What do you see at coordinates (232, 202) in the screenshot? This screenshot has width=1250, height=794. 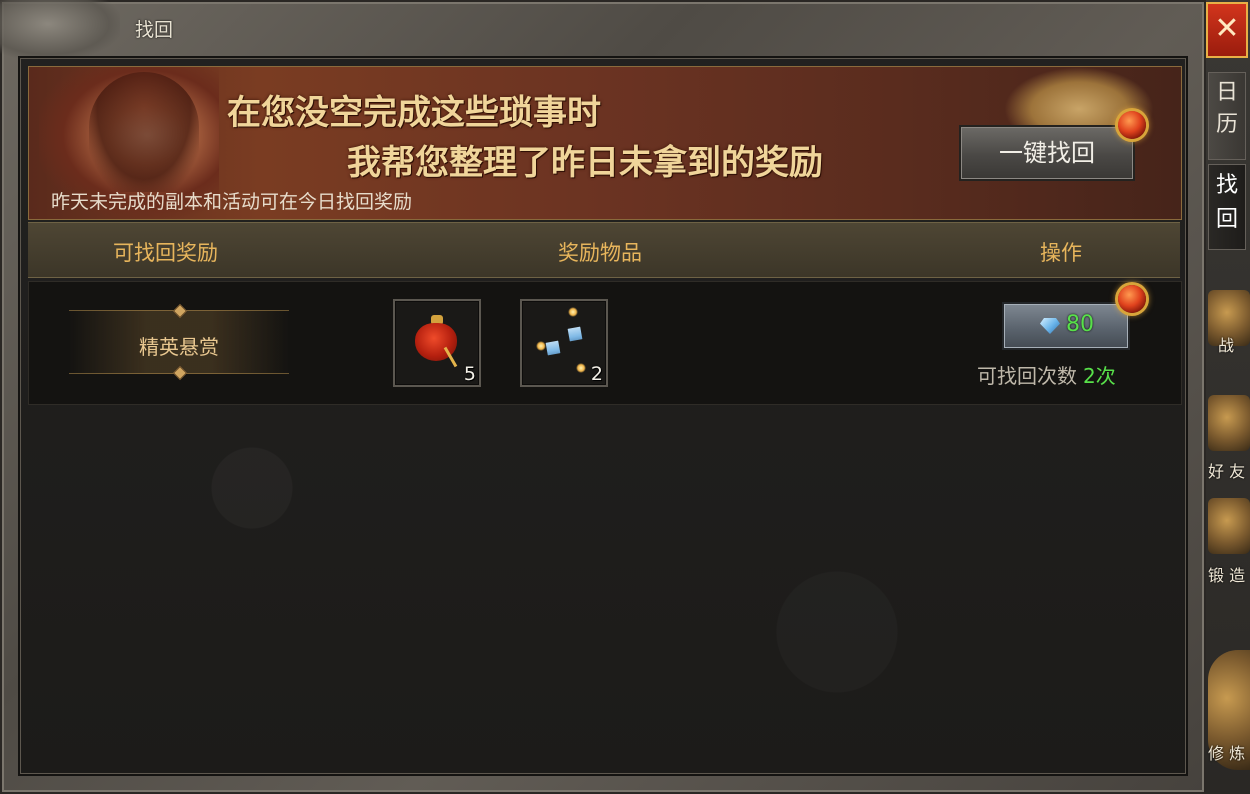 I see `banner-note: 昨天未完成的副本和活动可在今日找回奖励` at bounding box center [232, 202].